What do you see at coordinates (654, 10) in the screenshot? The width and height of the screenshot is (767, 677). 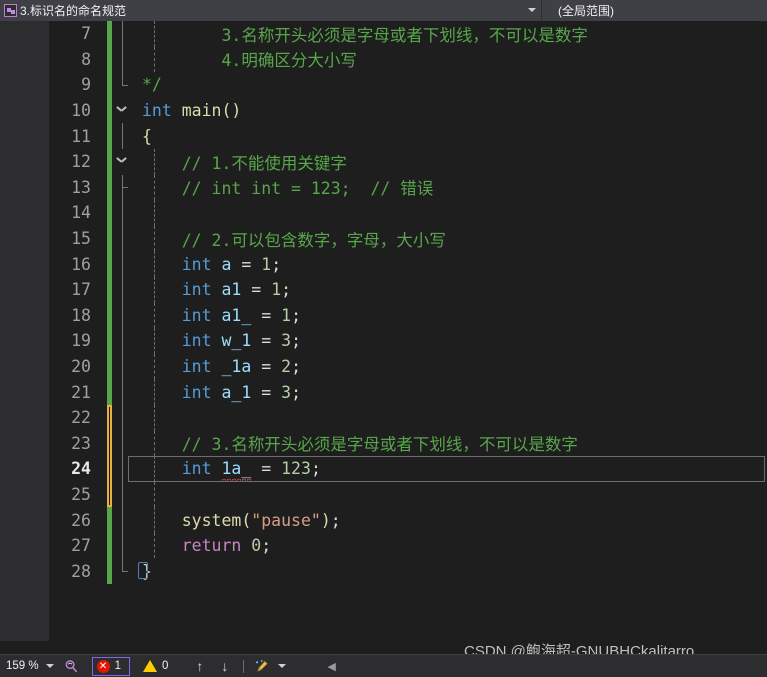 I see `member-scope-dropdown: (全局范围)` at bounding box center [654, 10].